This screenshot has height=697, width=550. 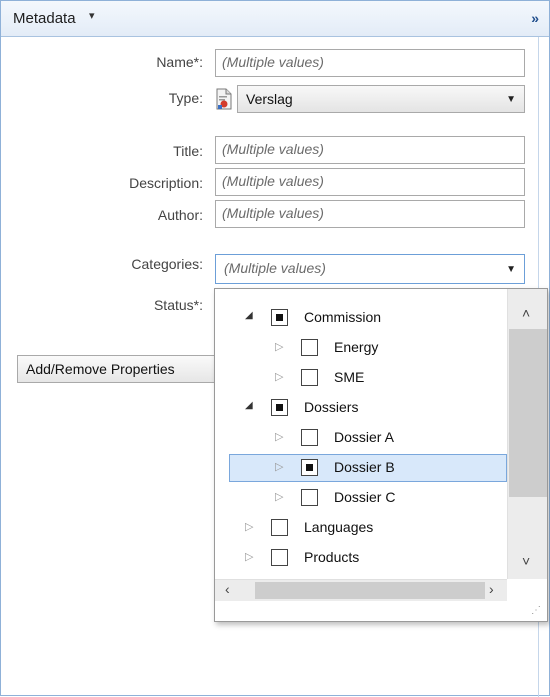 What do you see at coordinates (188, 151) in the screenshot?
I see `title-label: Title:` at bounding box center [188, 151].